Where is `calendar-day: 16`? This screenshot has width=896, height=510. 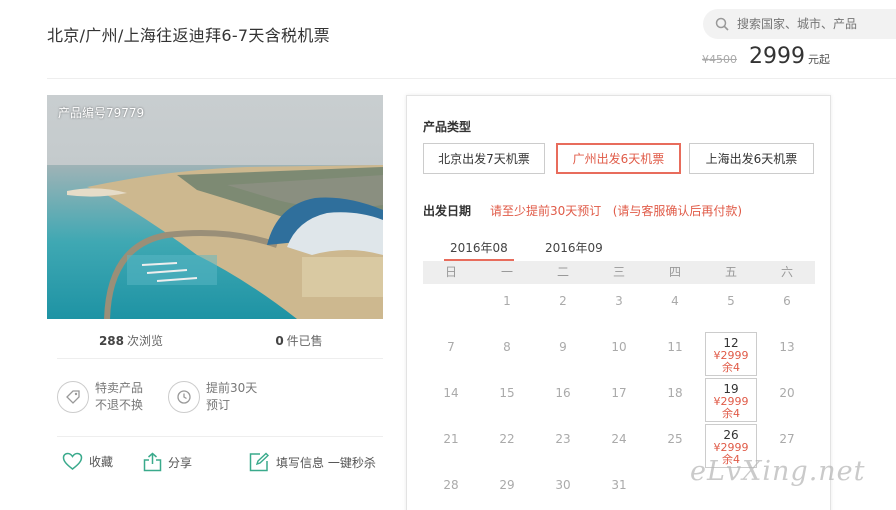 calendar-day: 16 is located at coordinates (563, 399).